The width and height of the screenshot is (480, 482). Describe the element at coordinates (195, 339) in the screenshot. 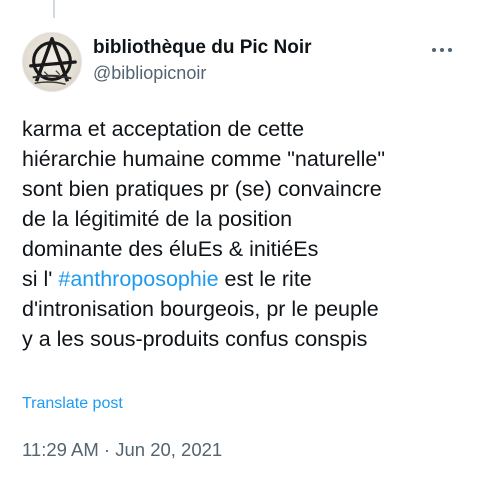

I see `tweet-line: y a les sous-produits confus conspis` at that location.